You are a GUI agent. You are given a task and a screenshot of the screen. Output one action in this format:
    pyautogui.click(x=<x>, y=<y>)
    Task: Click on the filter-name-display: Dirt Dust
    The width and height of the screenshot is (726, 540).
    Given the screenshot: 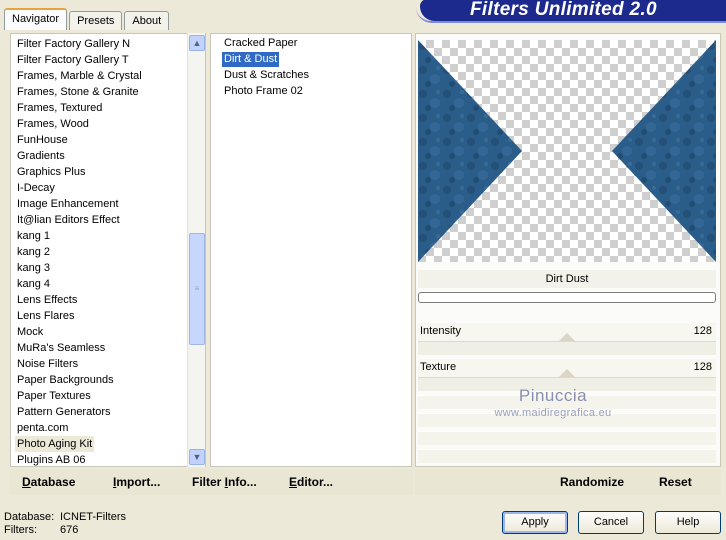 What is the action you would take?
    pyautogui.click(x=567, y=279)
    